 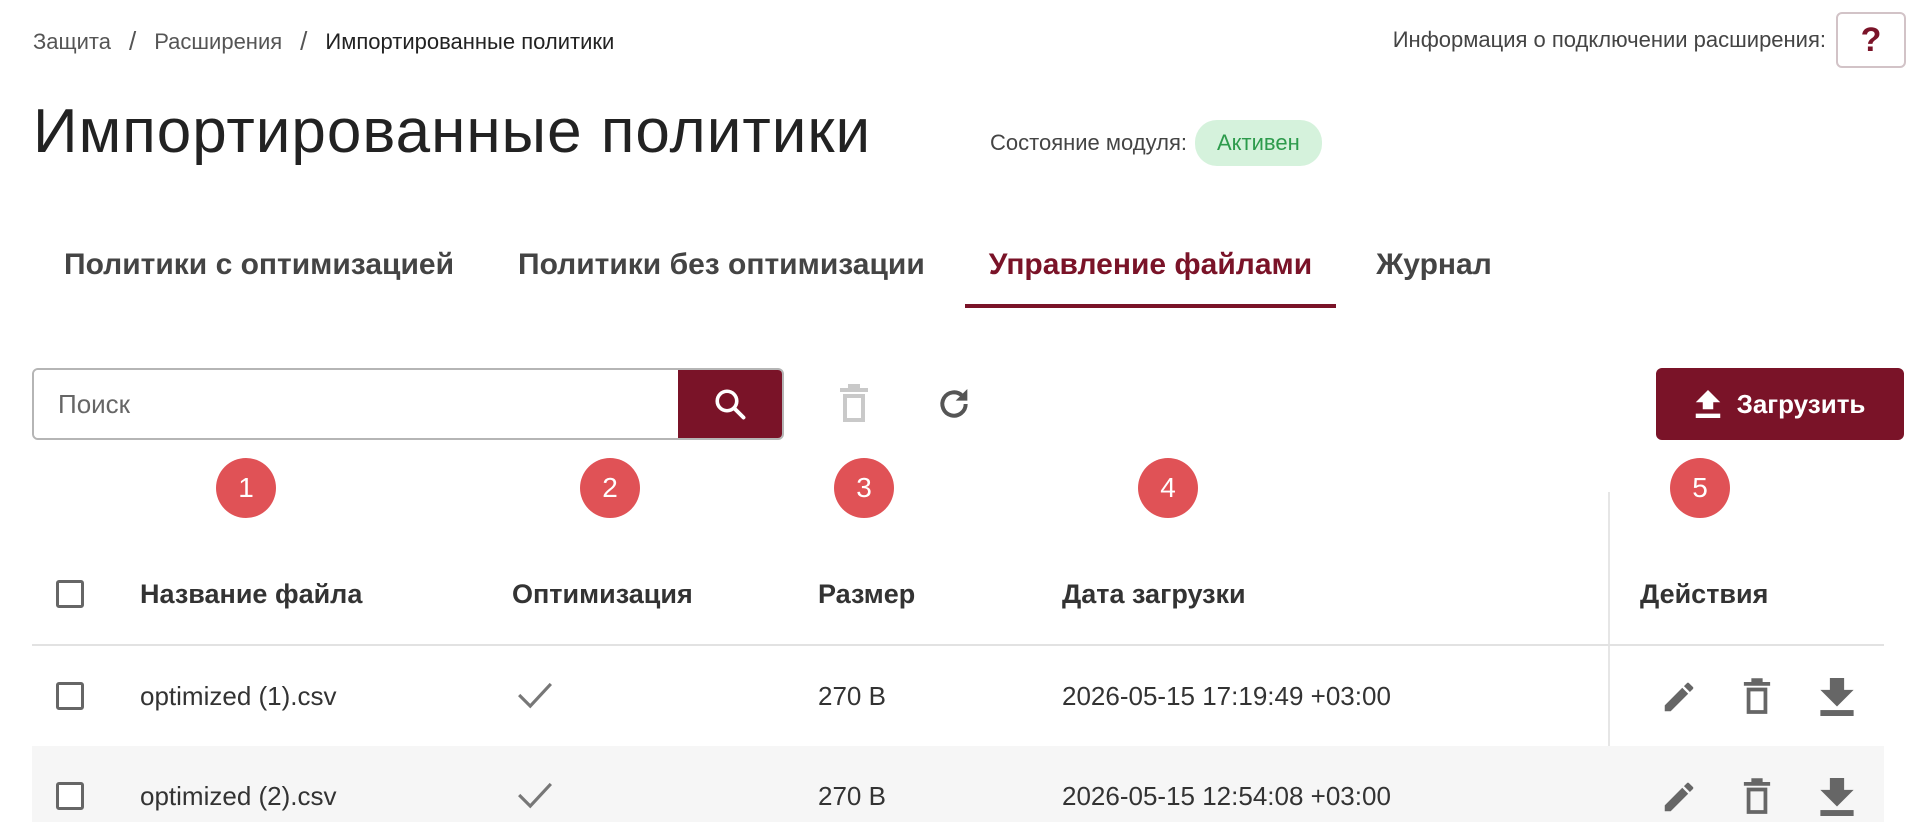 I want to click on upload-button: Загрузить, so click(x=1780, y=404).